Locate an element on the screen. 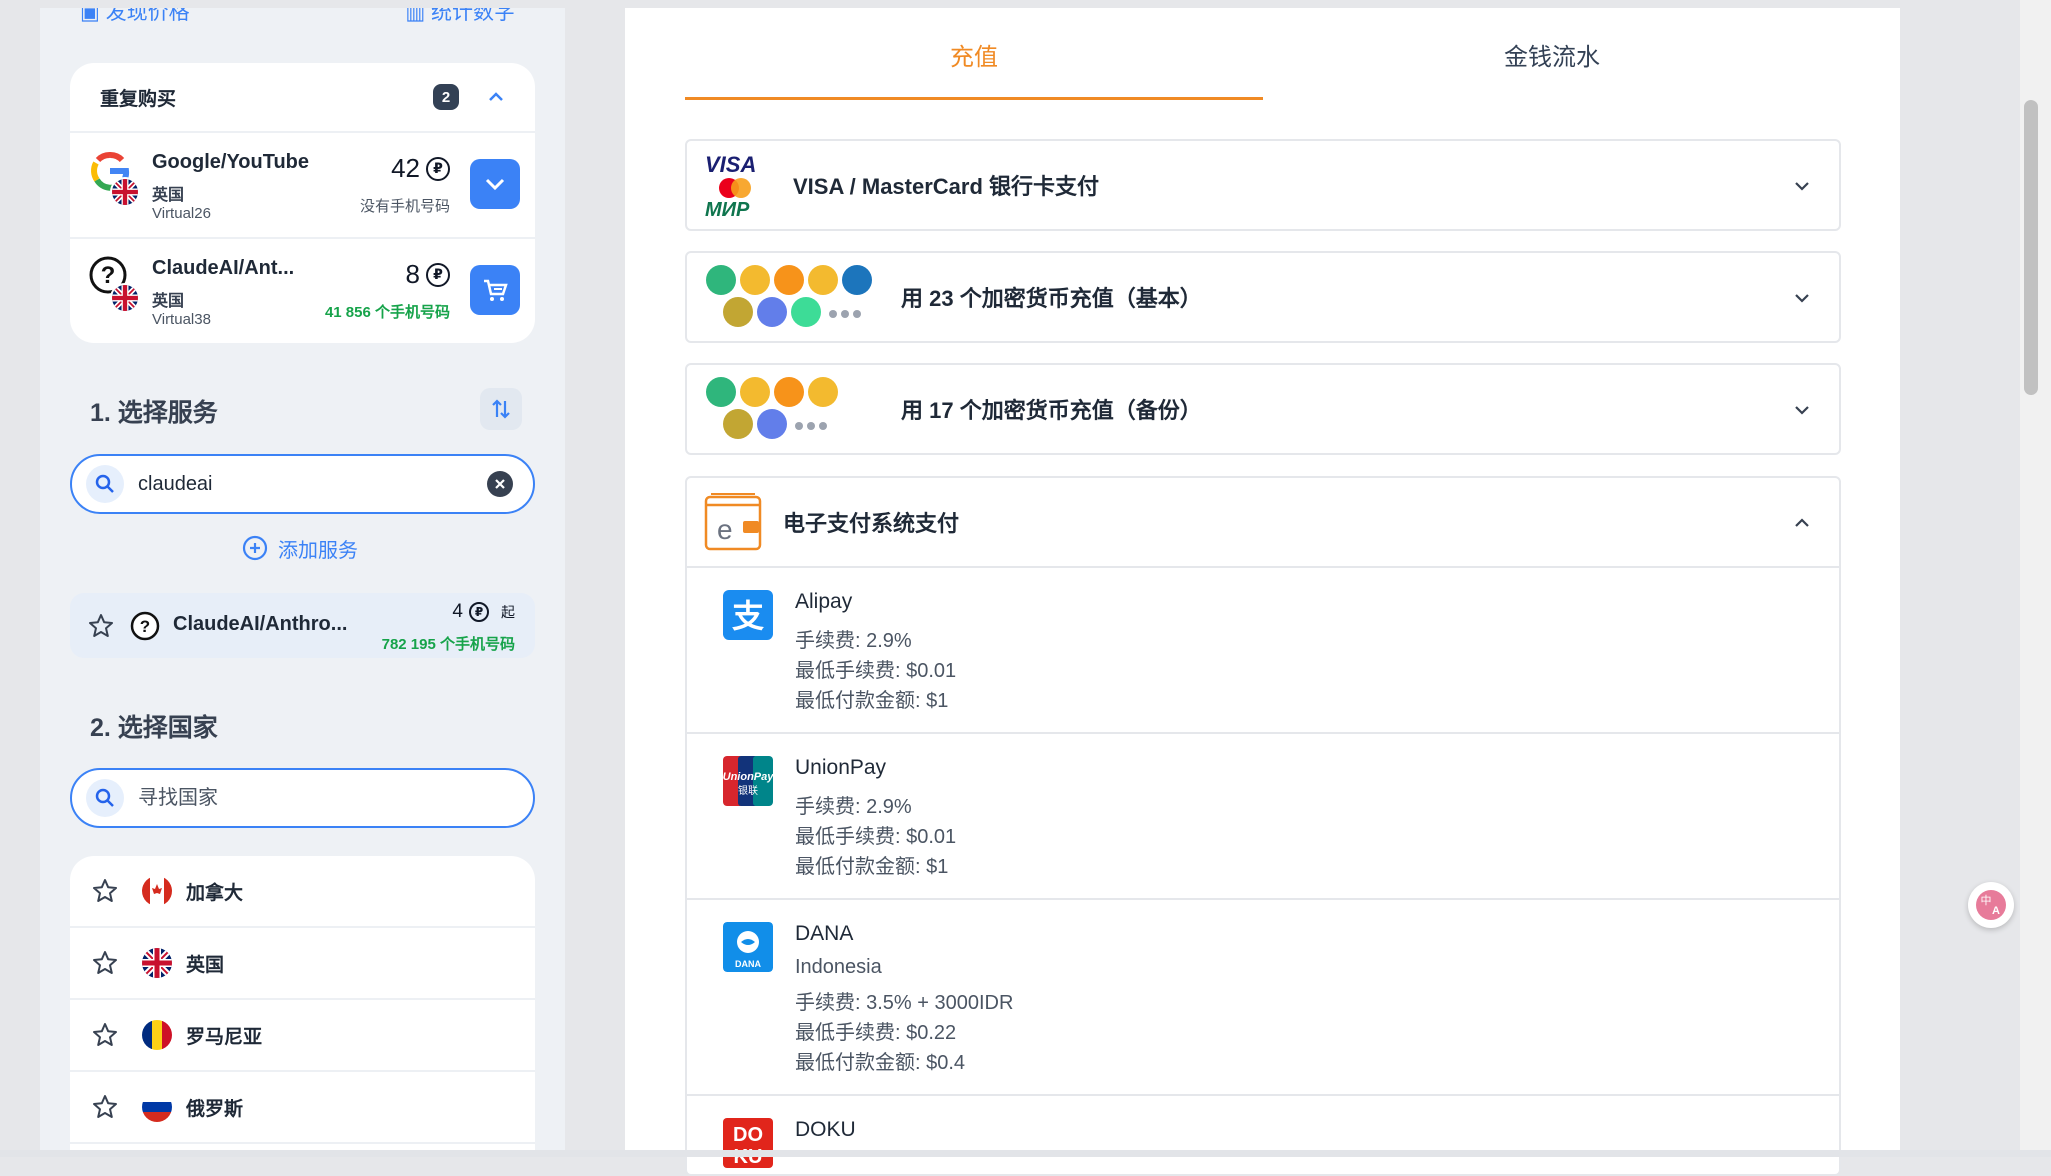  clear-icon is located at coordinates (500, 484).